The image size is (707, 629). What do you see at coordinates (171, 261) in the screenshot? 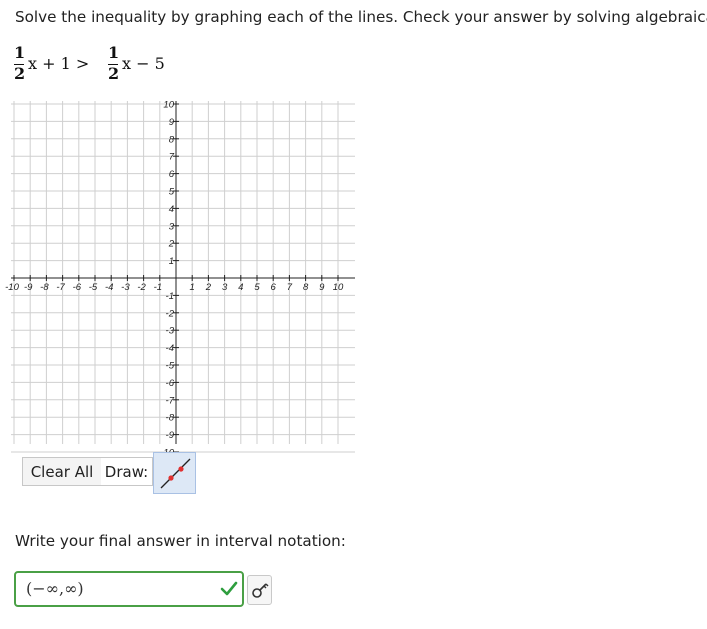
I see `y-tick-label: 1` at bounding box center [171, 261].